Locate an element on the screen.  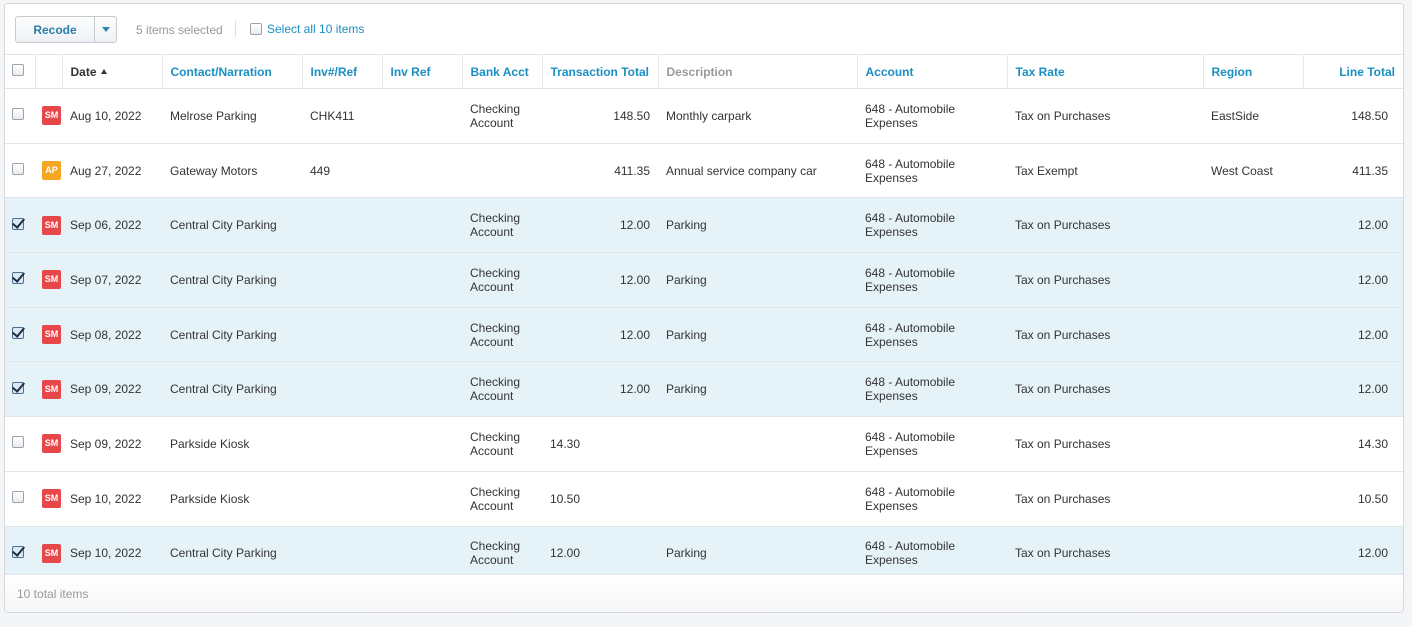
header-account: Account is located at coordinates (931, 71).